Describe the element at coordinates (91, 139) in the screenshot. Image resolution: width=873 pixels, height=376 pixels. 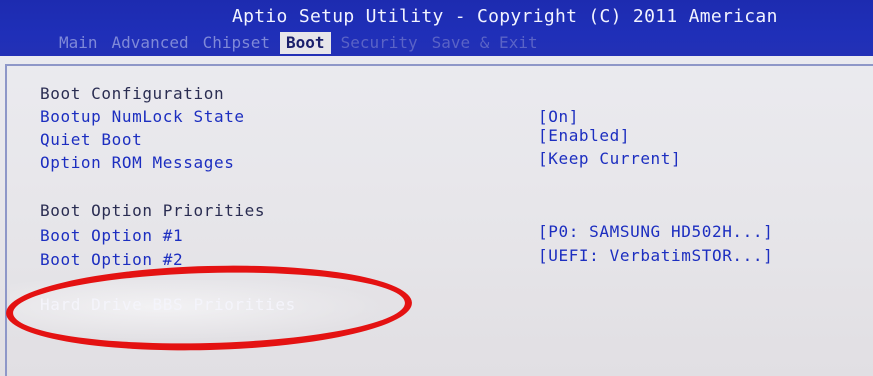
I see `setting-quiet-boot: Quiet Boot` at that location.